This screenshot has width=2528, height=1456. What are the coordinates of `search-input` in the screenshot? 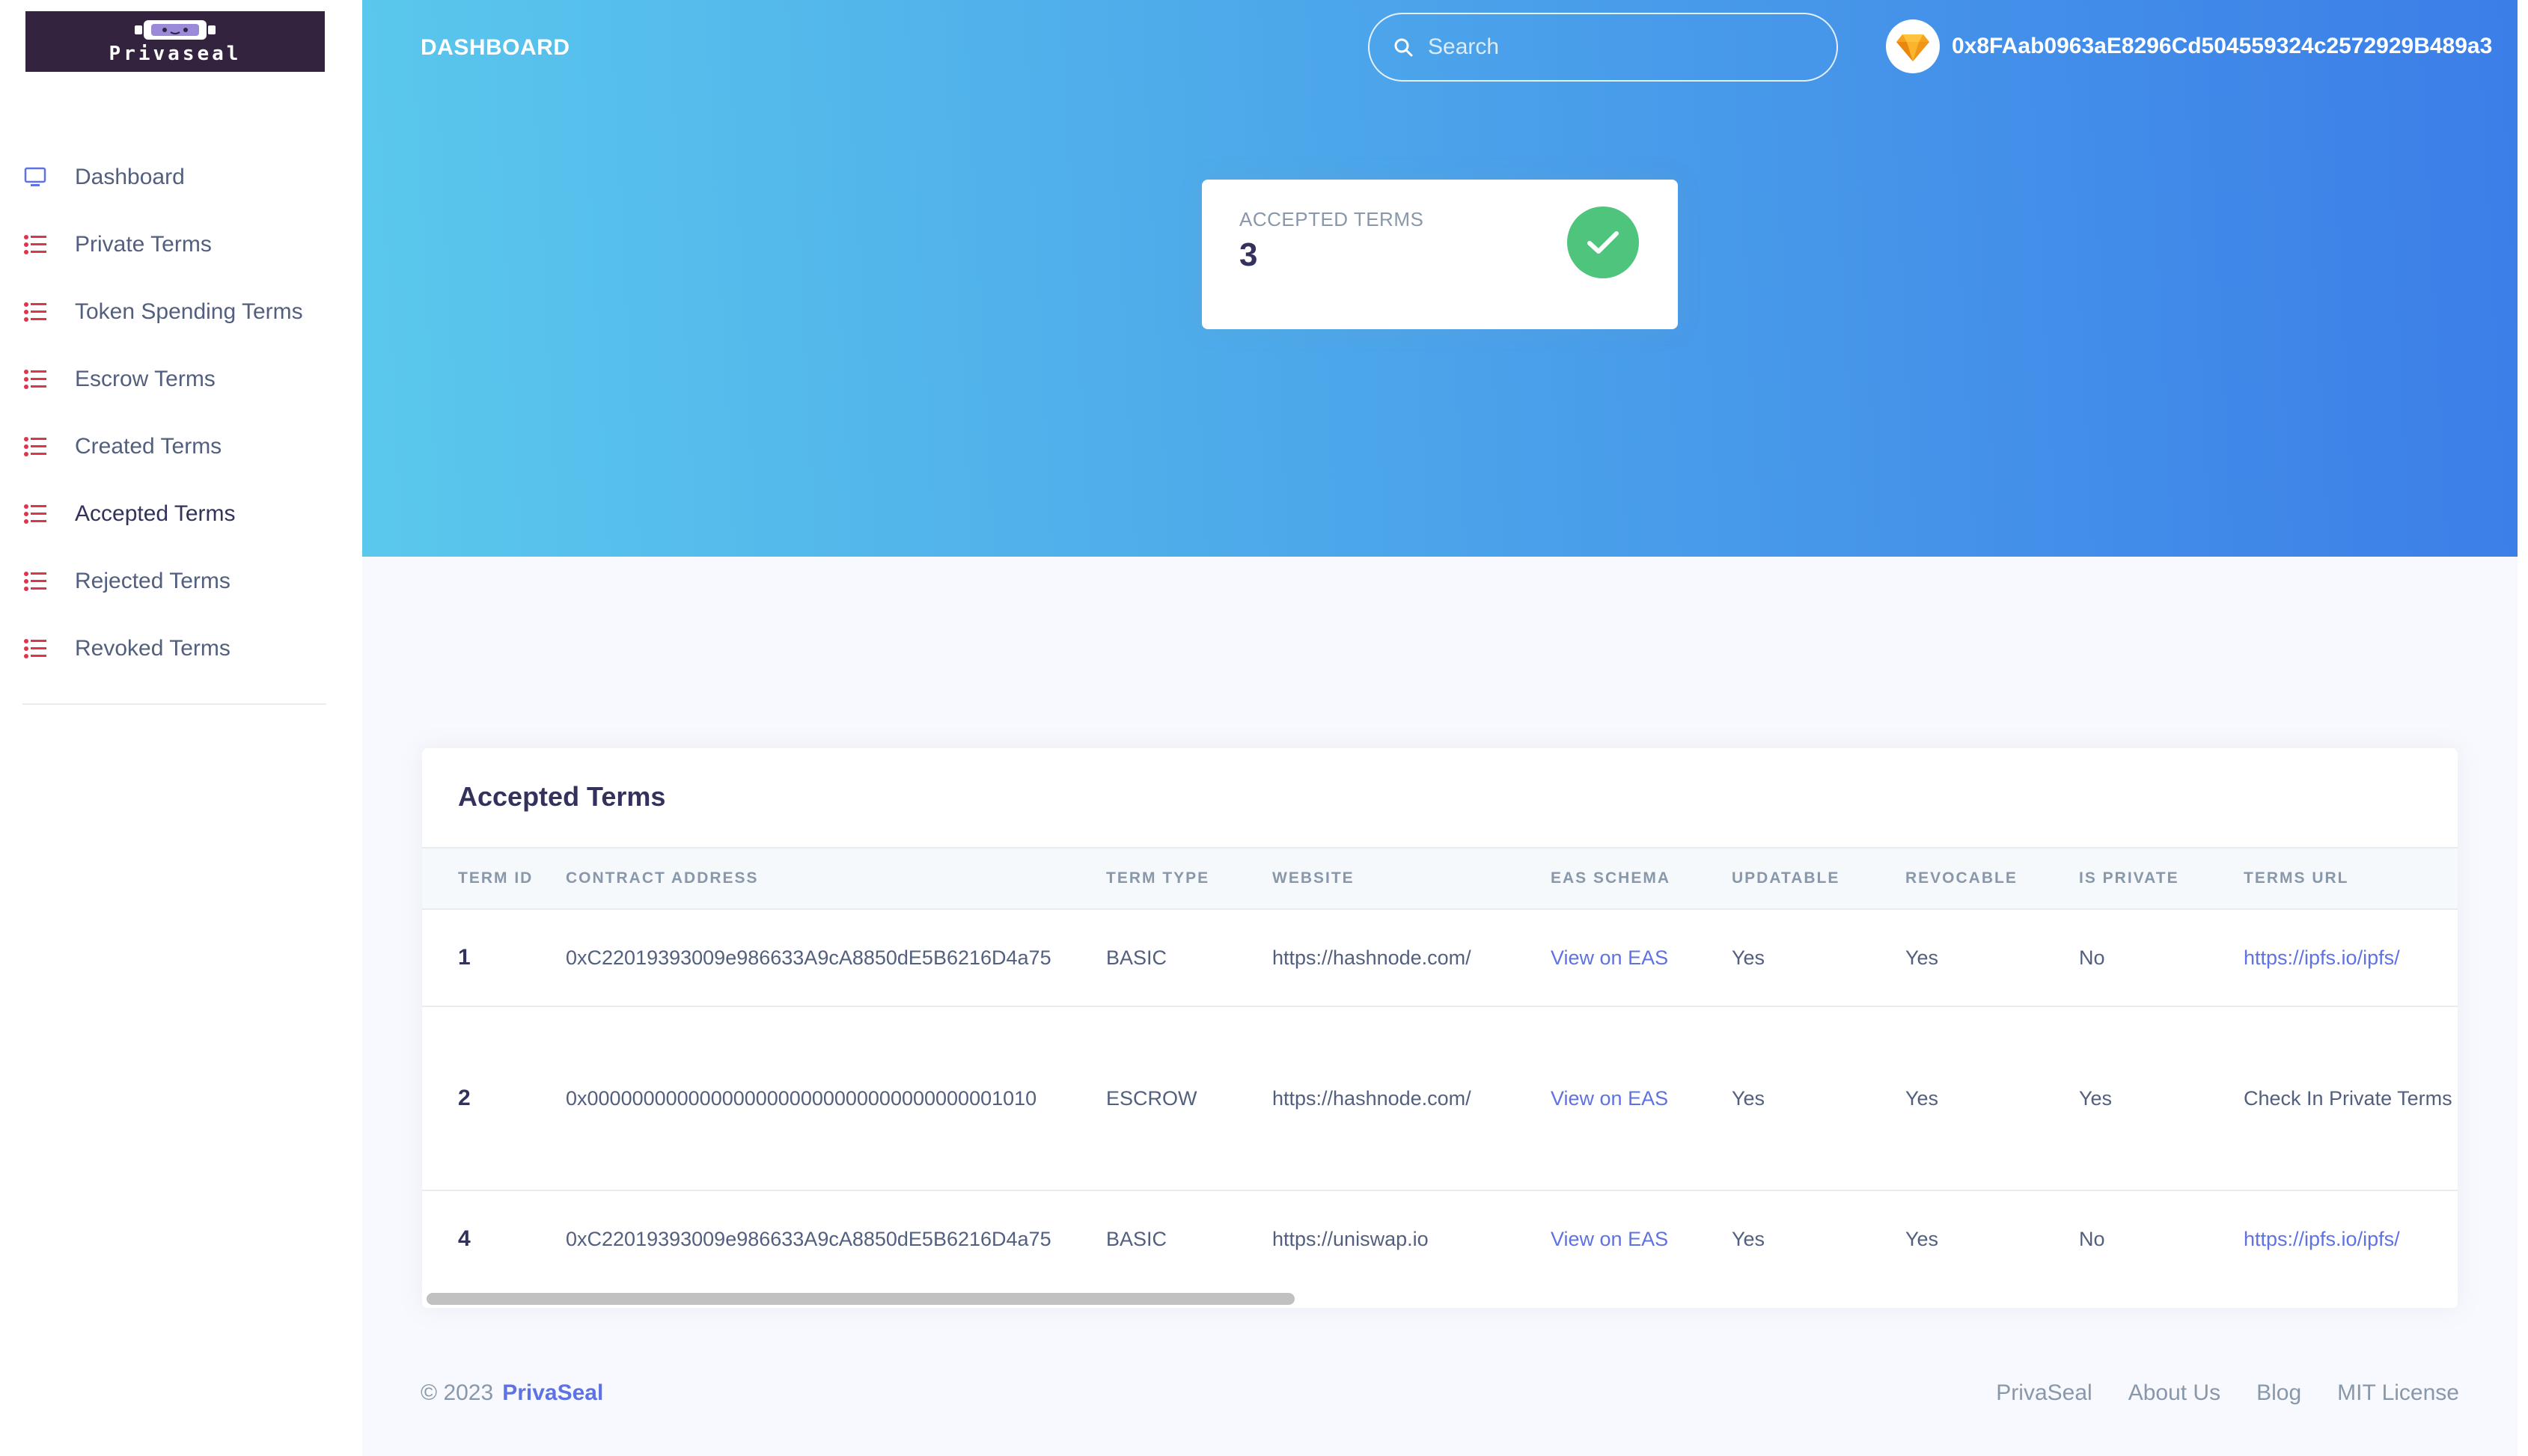 It's located at (1622, 47).